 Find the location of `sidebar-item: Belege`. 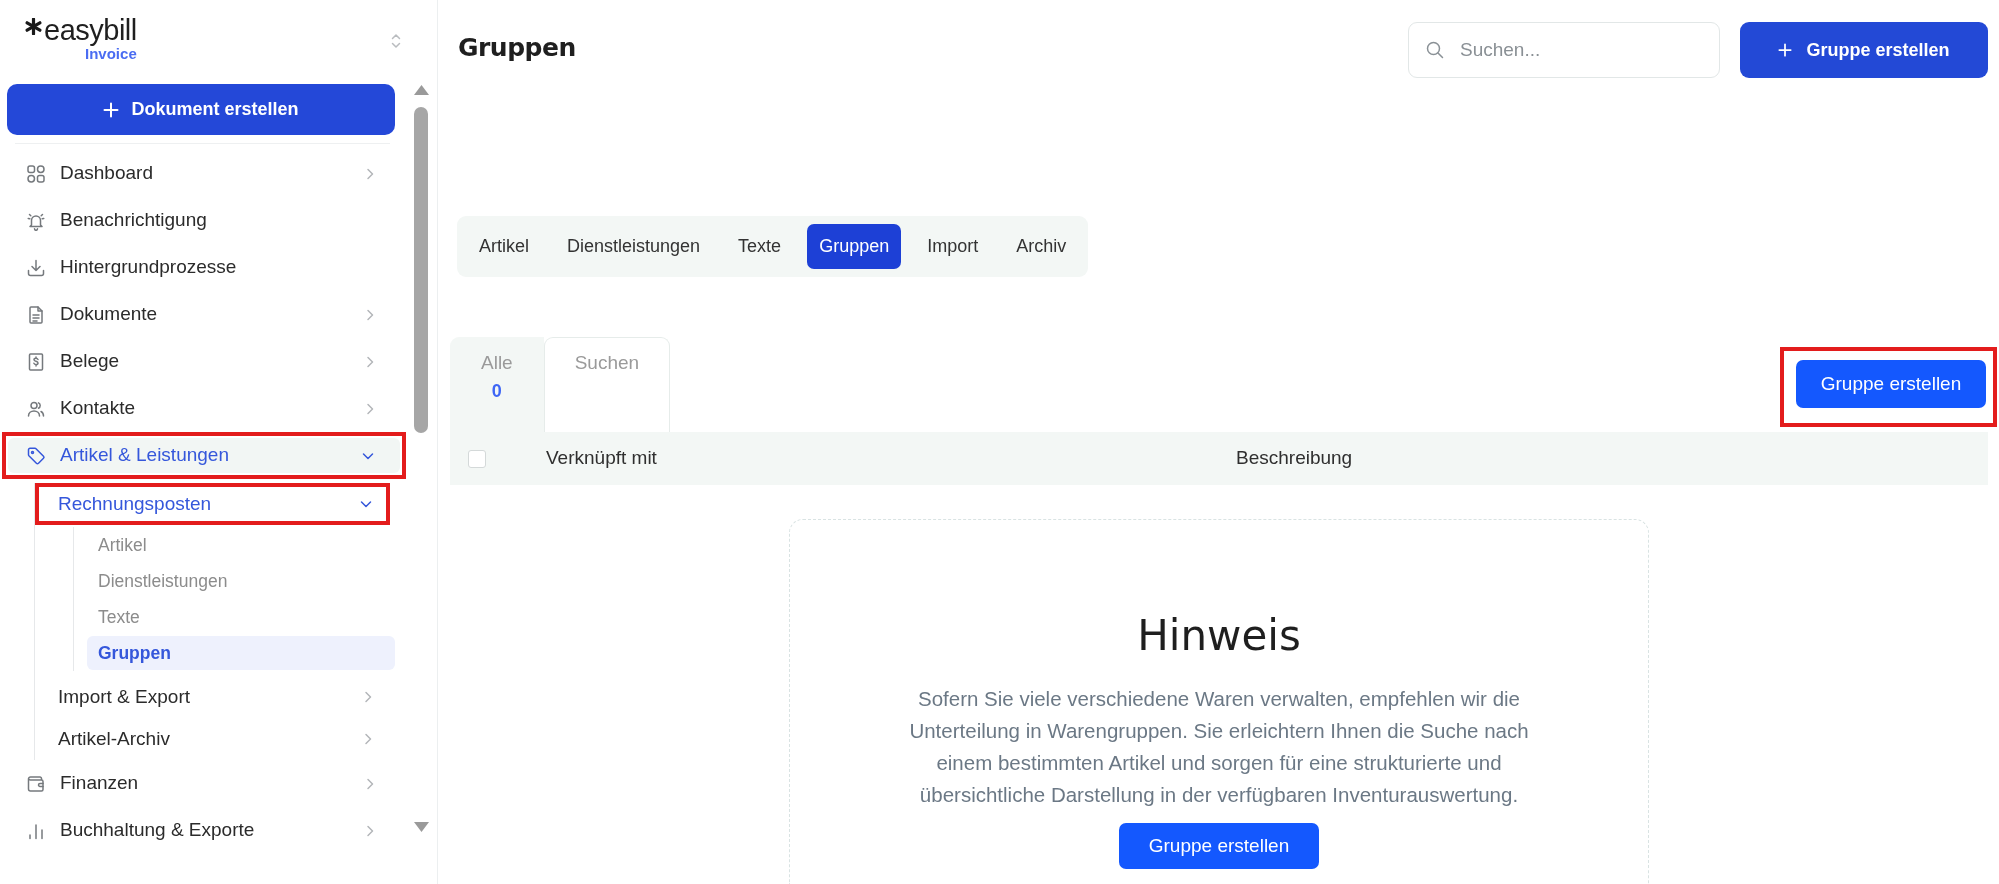

sidebar-item: Belege is located at coordinates (204, 361).